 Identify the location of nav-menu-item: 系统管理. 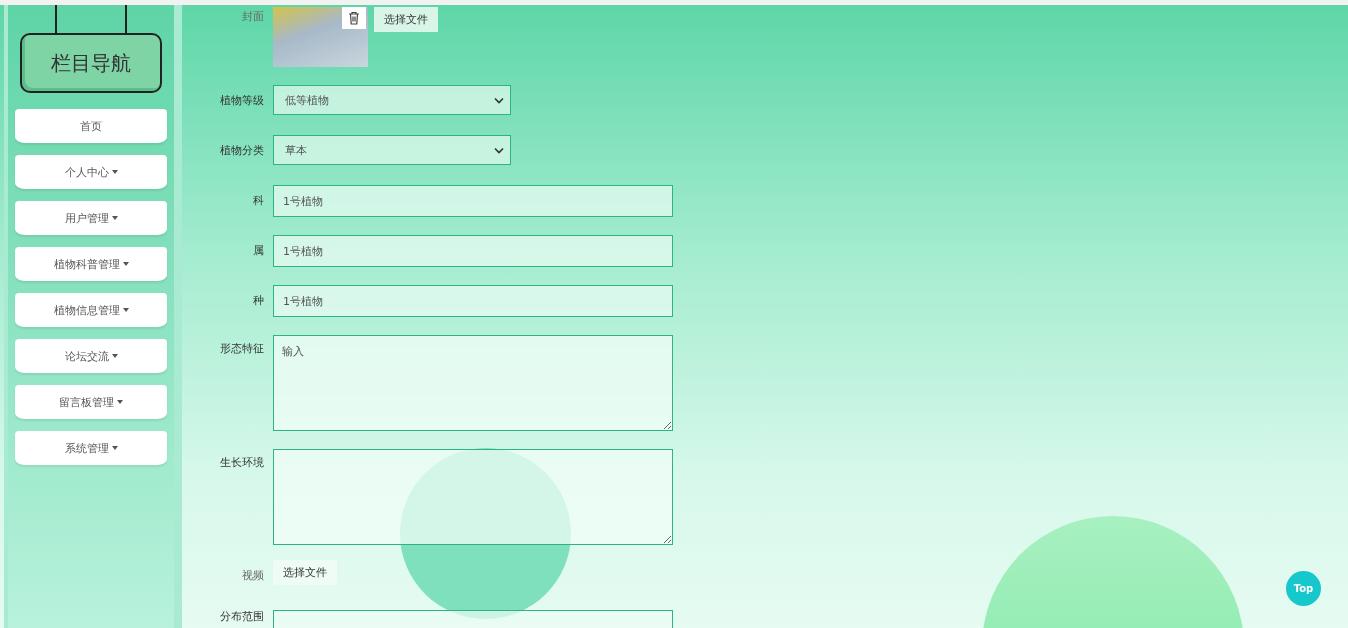
(91, 448).